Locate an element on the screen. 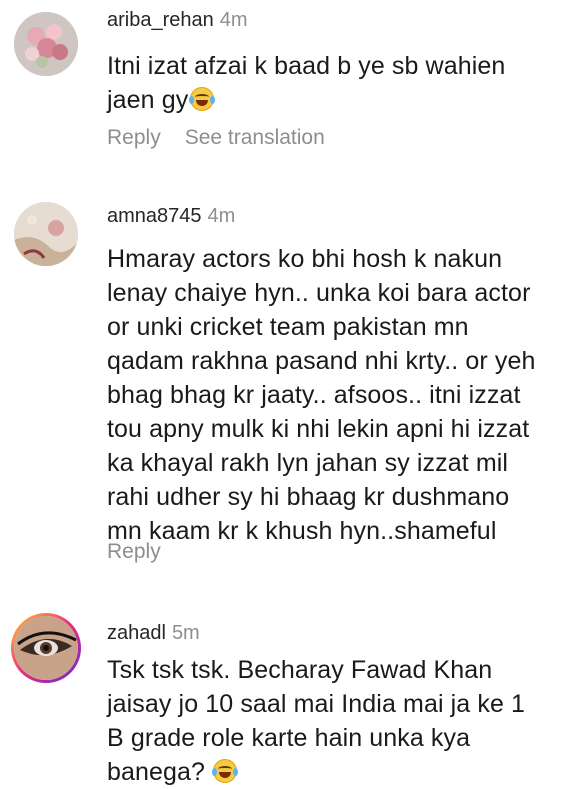 This screenshot has height=789, width=575. comment-actions: Reply See translation is located at coordinates (216, 138).